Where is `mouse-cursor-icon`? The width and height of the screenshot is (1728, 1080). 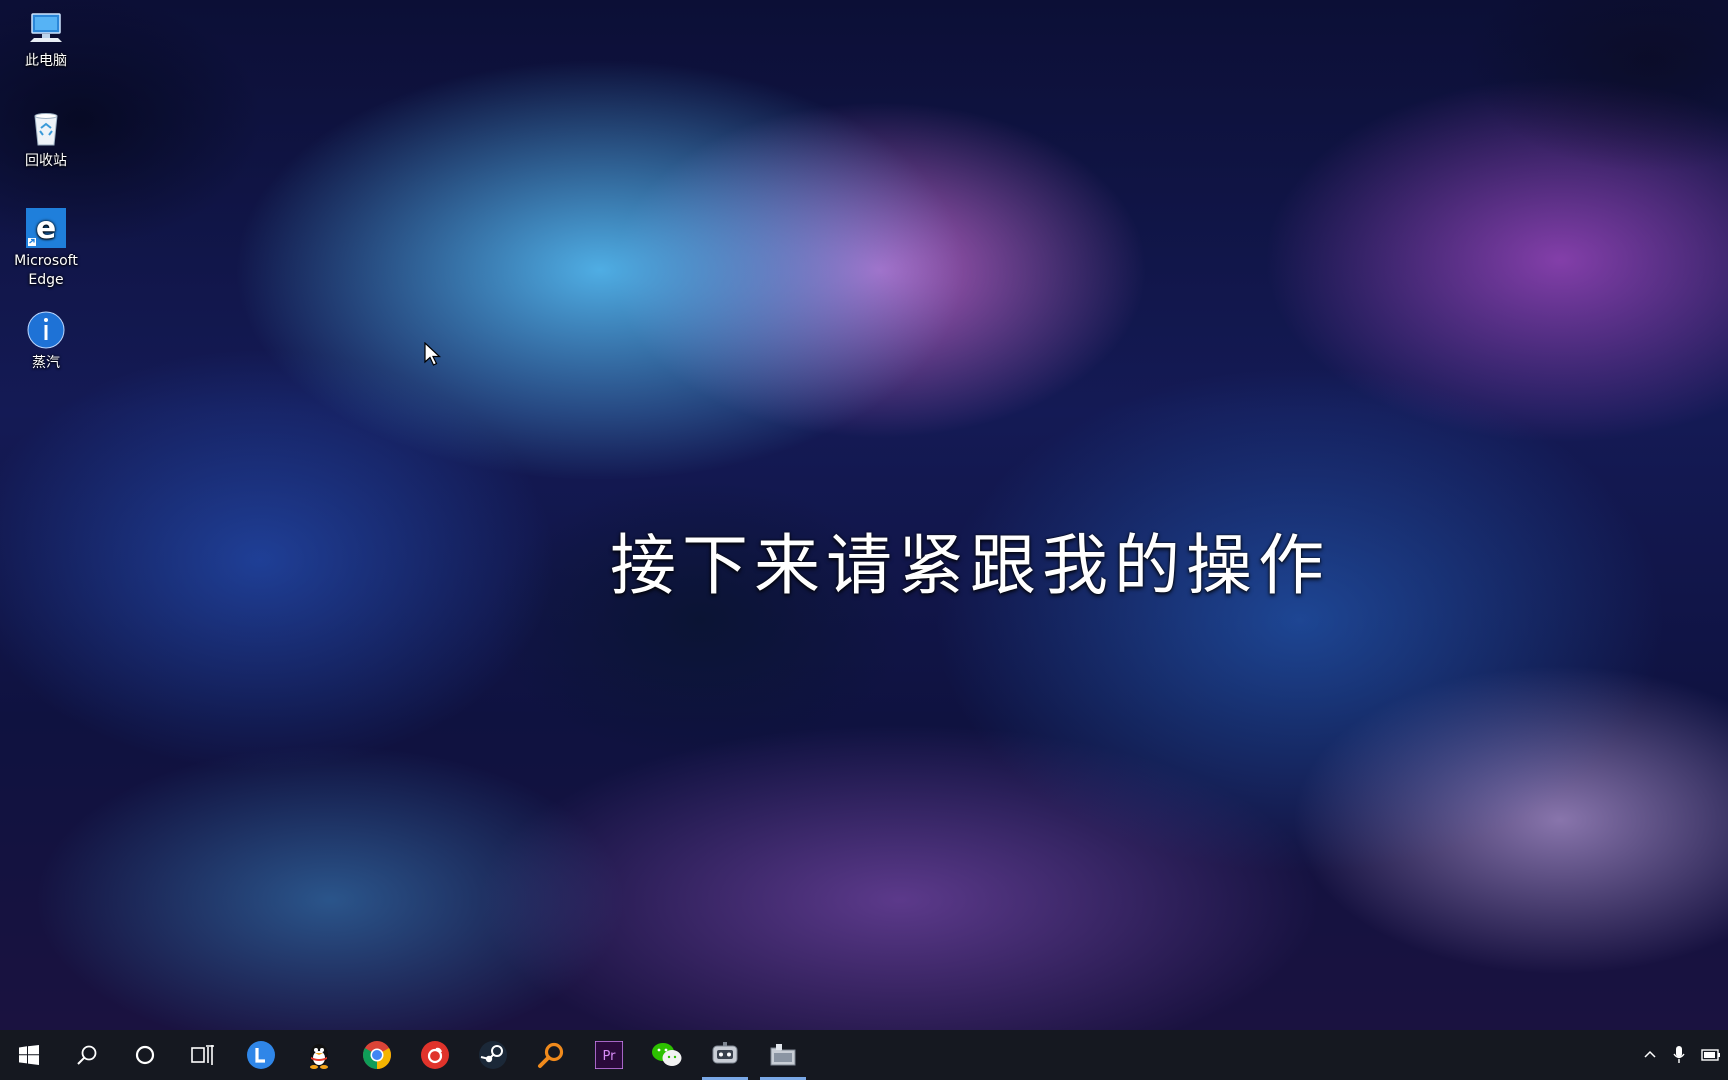
mouse-cursor-icon is located at coordinates (433, 354).